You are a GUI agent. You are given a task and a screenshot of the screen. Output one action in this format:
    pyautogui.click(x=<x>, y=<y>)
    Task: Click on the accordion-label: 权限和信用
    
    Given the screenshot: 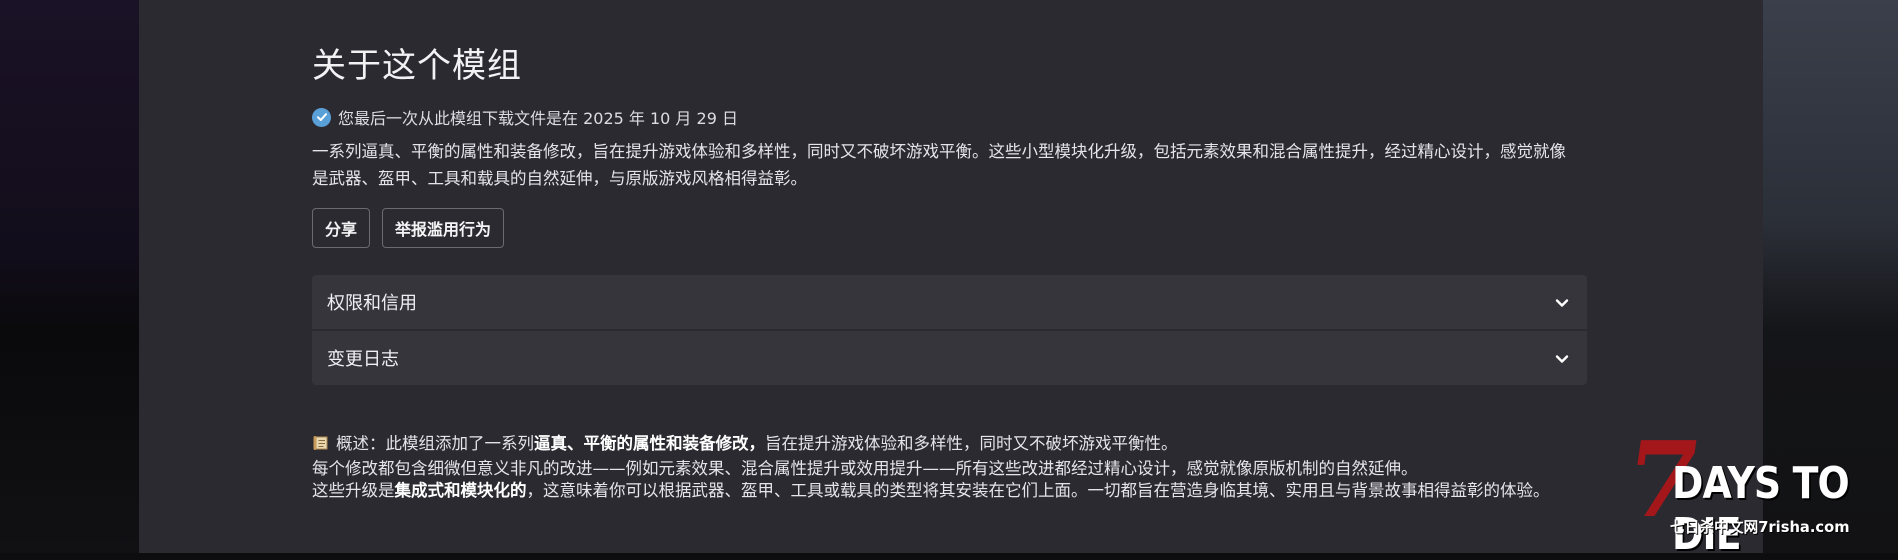 What is the action you would take?
    pyautogui.click(x=372, y=303)
    